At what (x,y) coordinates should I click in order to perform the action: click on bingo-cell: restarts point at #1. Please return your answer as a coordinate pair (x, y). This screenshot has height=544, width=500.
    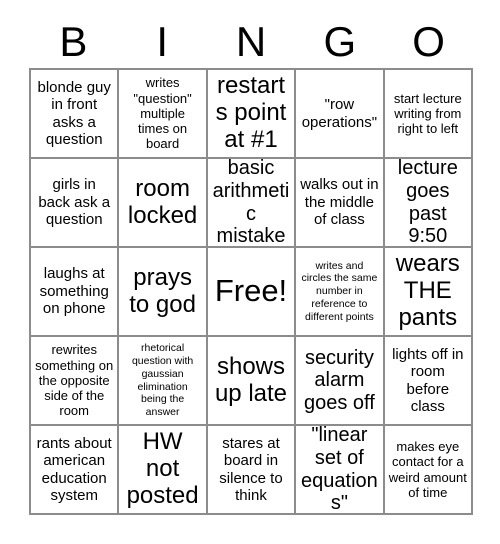
    Looking at the image, I should click on (252, 114).